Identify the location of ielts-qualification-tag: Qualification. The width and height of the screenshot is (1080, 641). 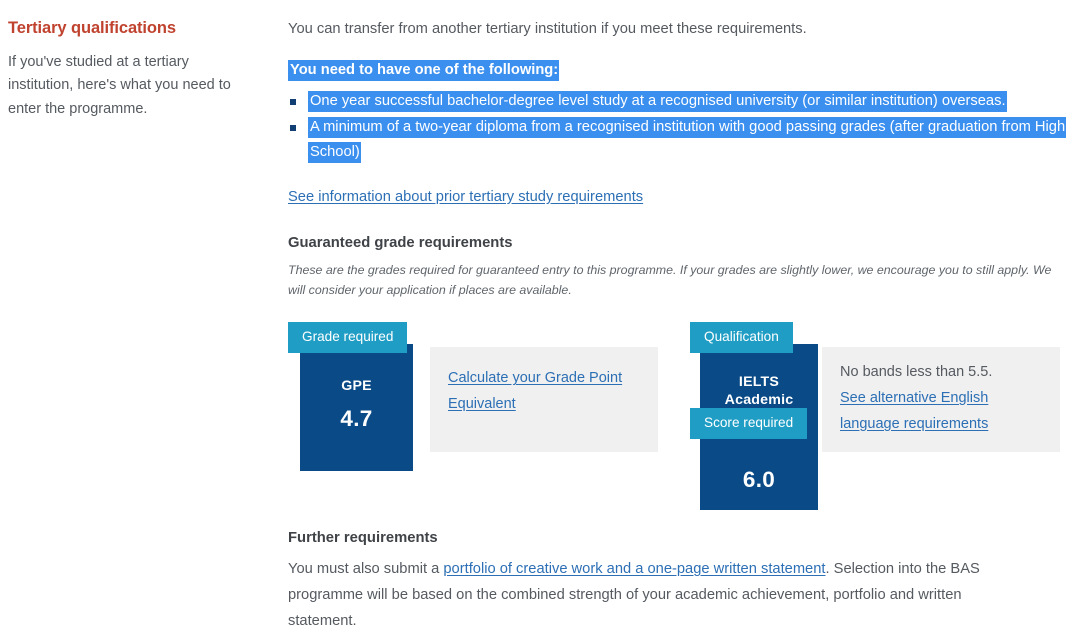
(741, 337).